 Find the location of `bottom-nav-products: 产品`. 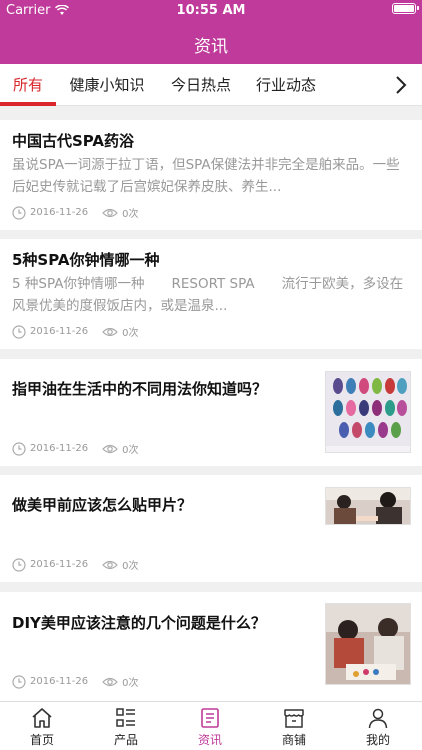

bottom-nav-products: 产品 is located at coordinates (126, 726).